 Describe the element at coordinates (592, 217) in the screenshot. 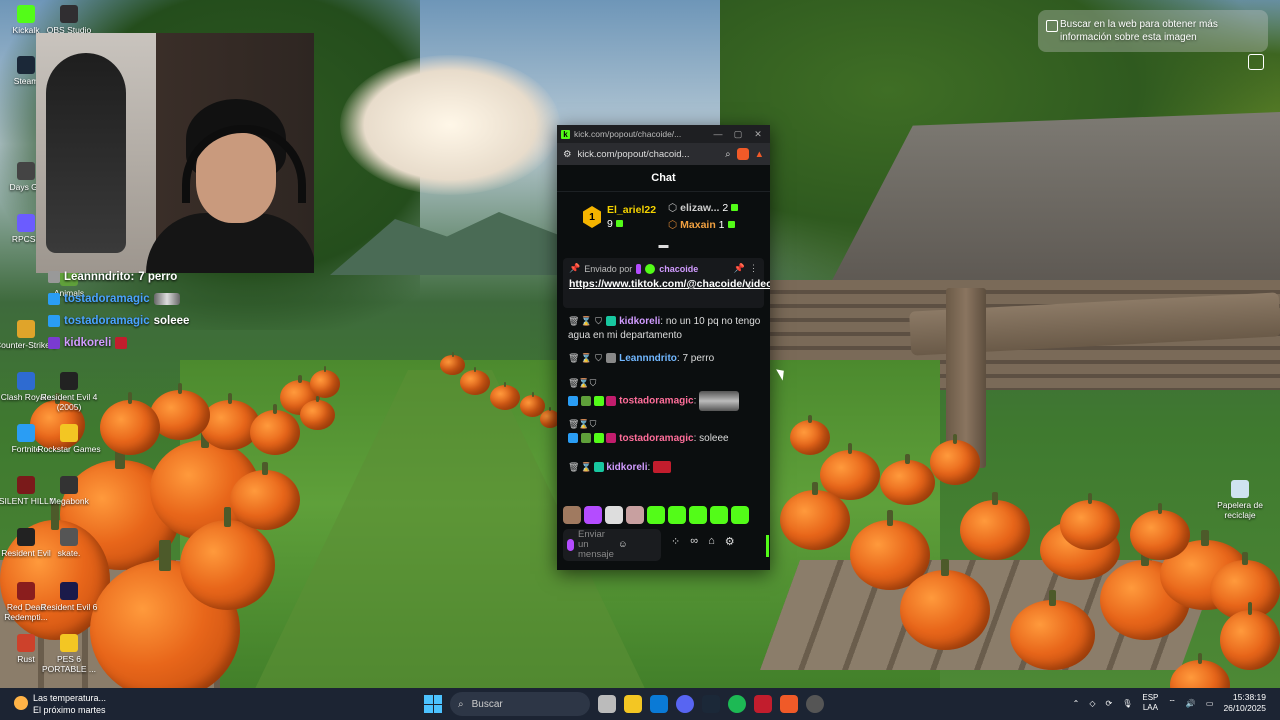

I see `rank-number: 1` at that location.